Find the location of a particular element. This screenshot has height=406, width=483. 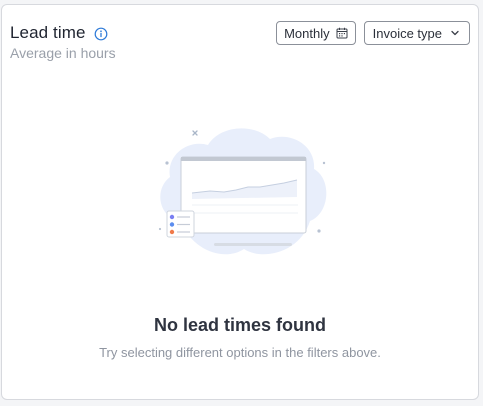

card-subtitle: Average in hours is located at coordinates (63, 53).